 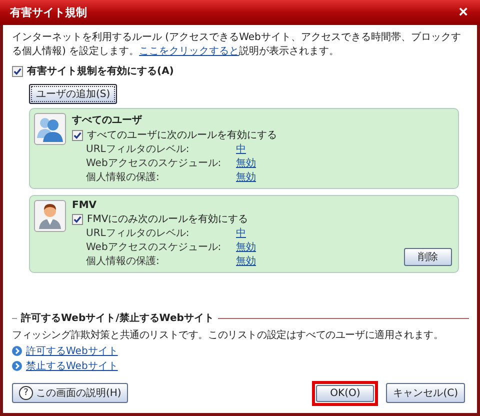 I want to click on site-link: 許可するWebサイト, so click(x=72, y=351).